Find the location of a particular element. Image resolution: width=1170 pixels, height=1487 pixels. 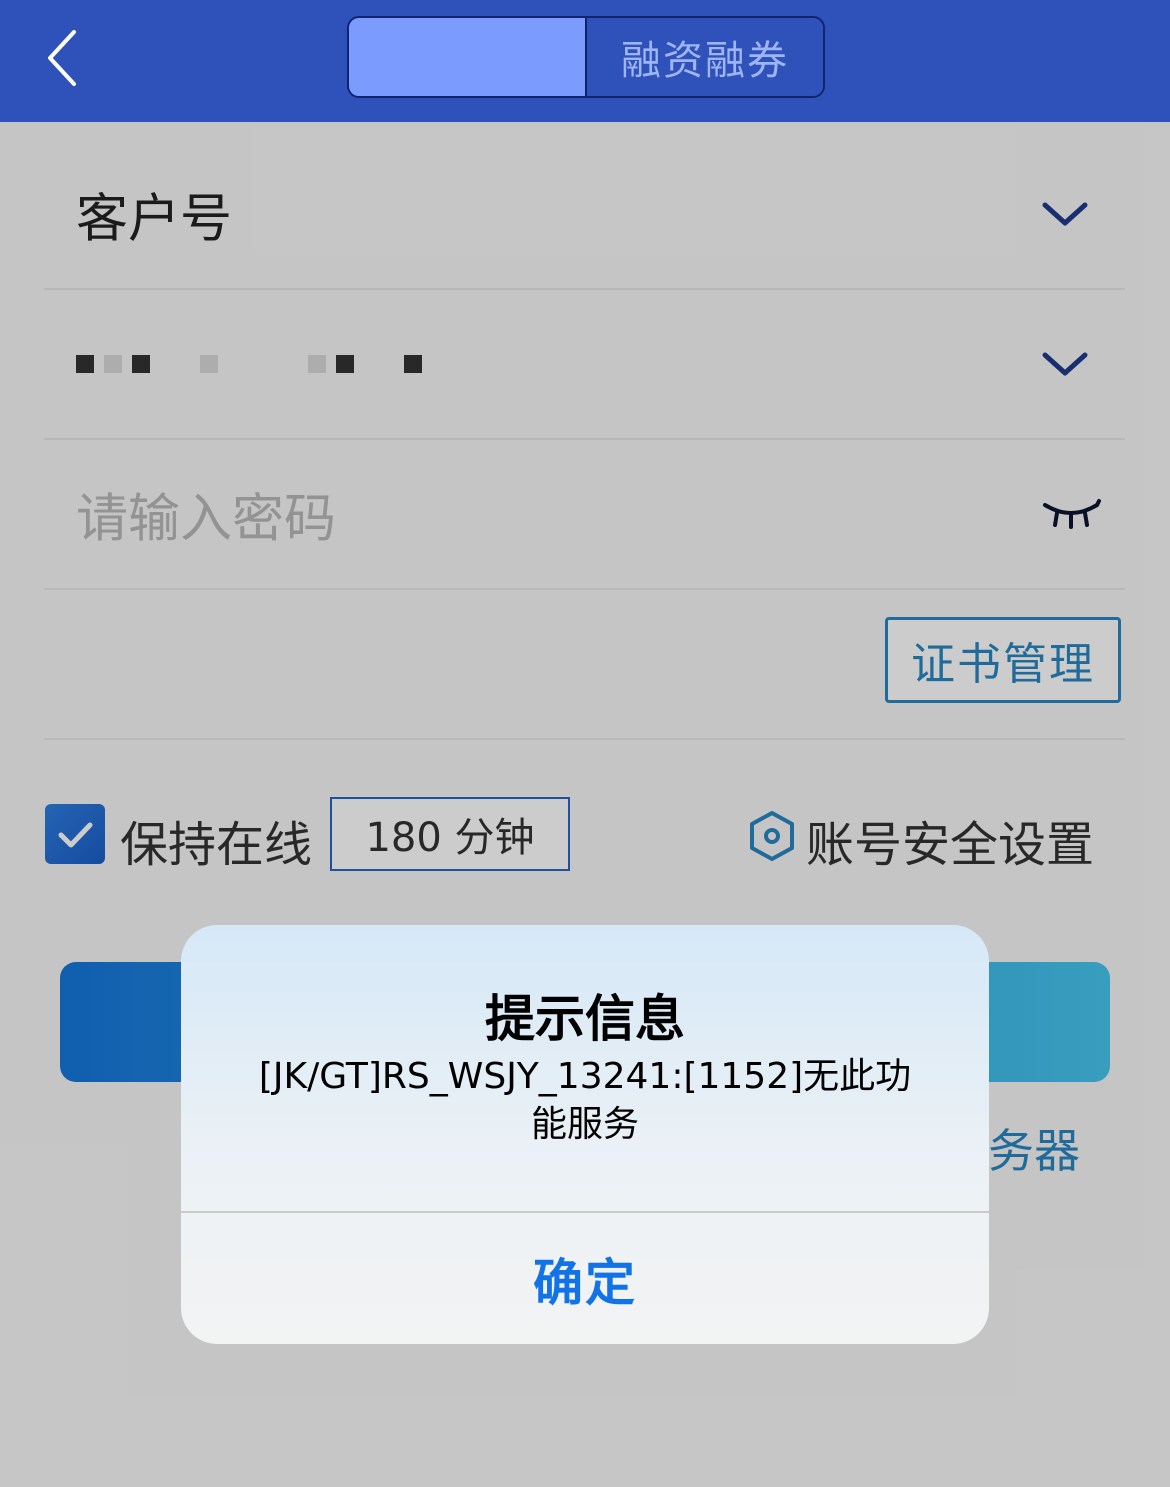

dialog-title: 提示信息 is located at coordinates (585, 1019).